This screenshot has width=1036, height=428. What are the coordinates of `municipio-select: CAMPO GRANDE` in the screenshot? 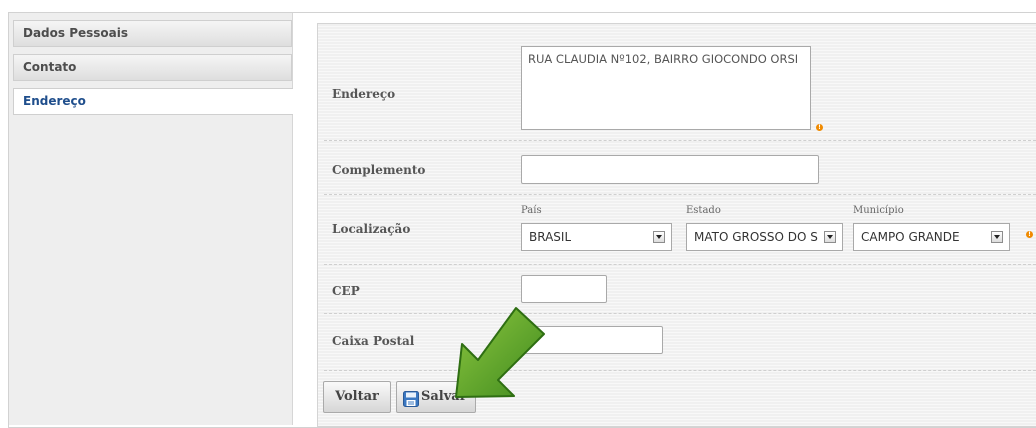 It's located at (931, 237).